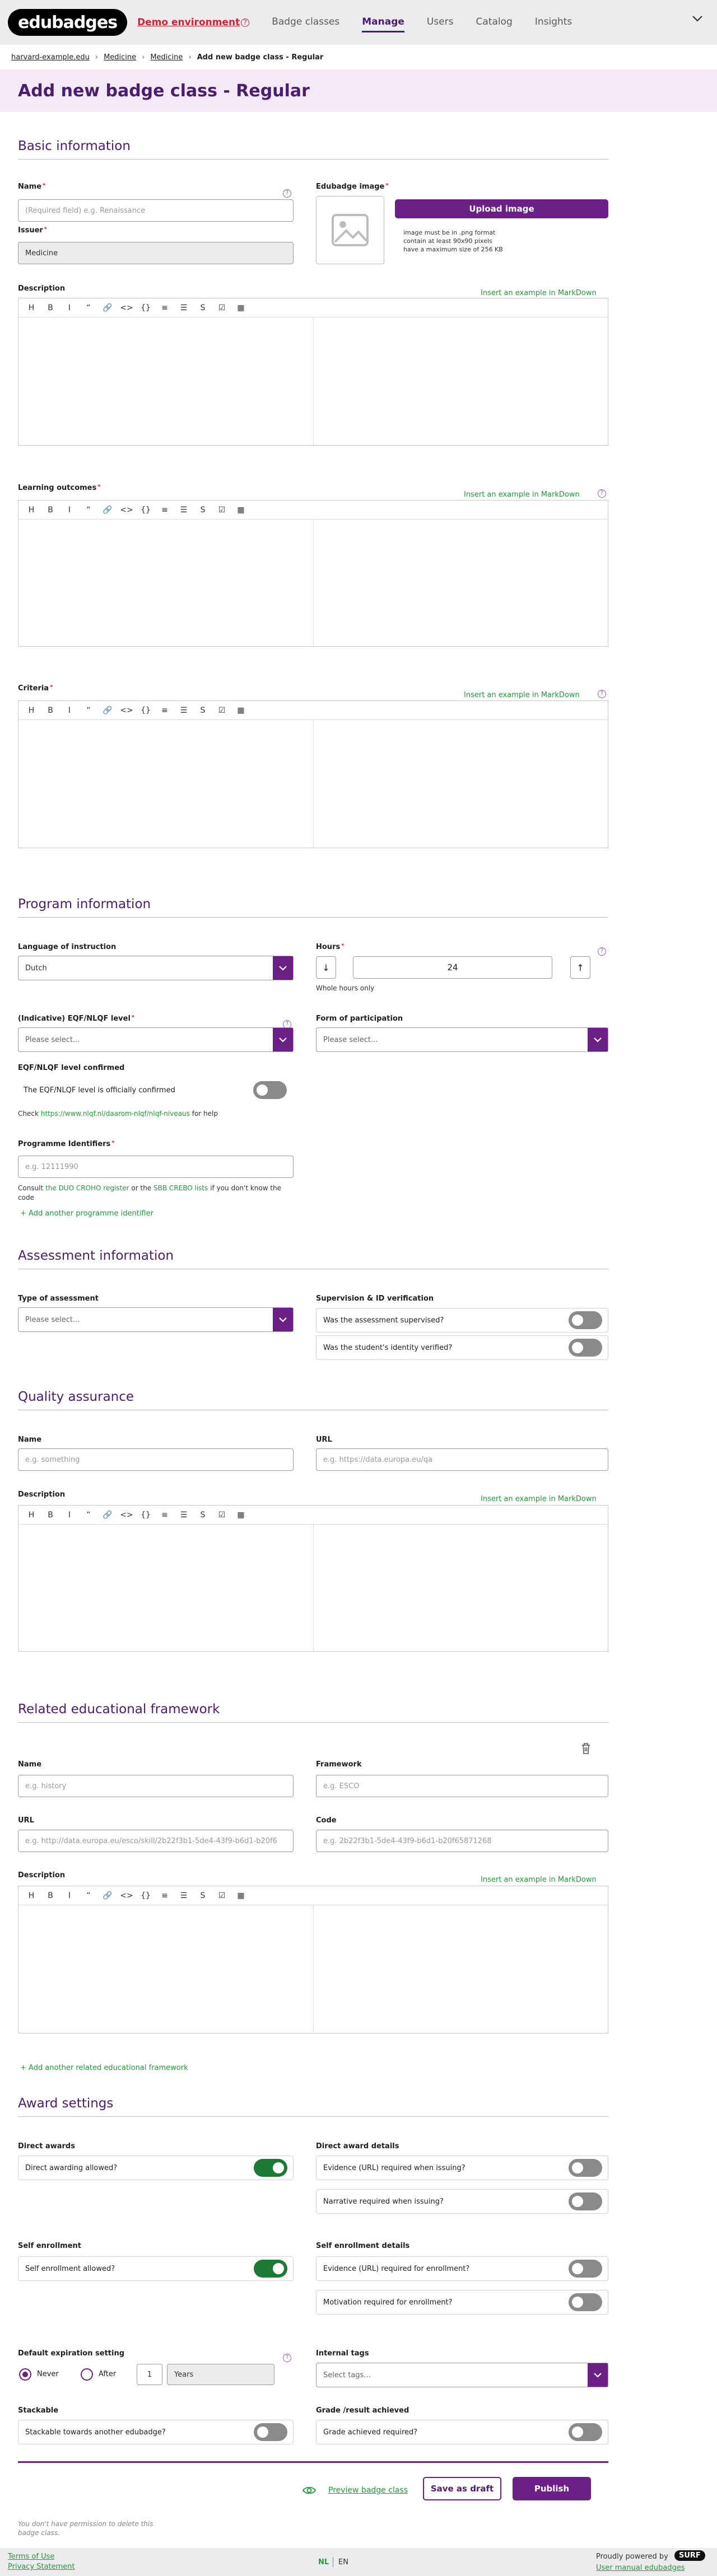 The width and height of the screenshot is (717, 2576). Describe the element at coordinates (462, 1459) in the screenshot. I see `quality-url-input: e.g. https://data.europa.eu/qa` at that location.